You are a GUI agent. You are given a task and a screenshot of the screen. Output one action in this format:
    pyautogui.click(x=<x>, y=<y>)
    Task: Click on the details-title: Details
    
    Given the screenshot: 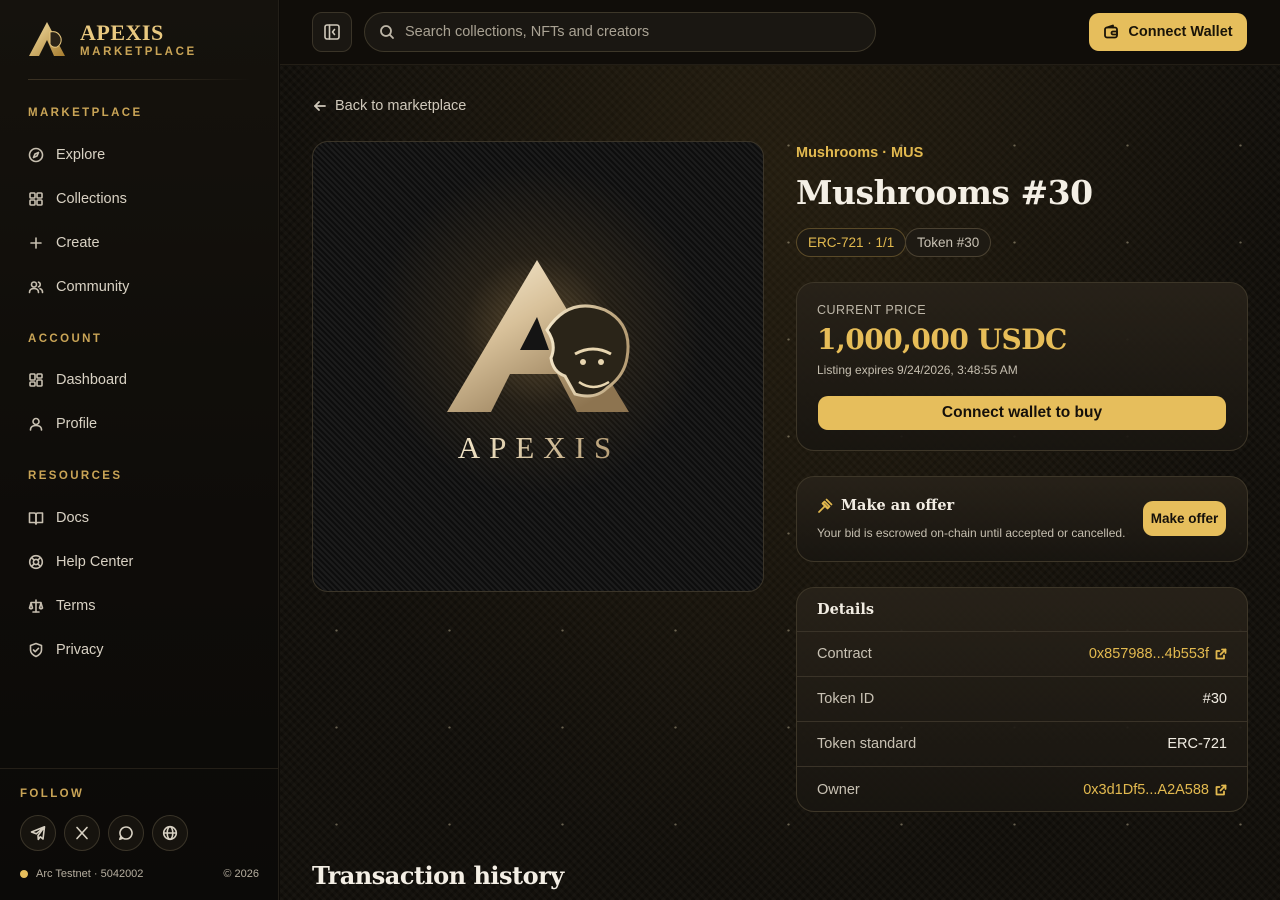 What is the action you would take?
    pyautogui.click(x=1022, y=610)
    